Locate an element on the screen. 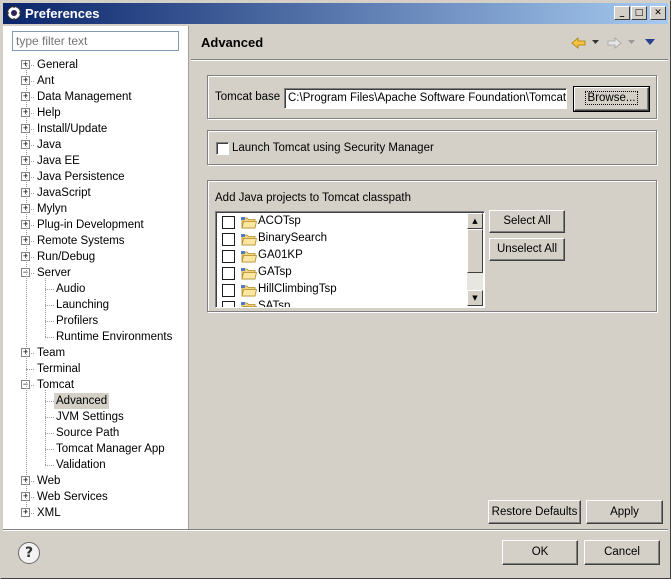  tree-item-label: Advanced is located at coordinates (82, 401).